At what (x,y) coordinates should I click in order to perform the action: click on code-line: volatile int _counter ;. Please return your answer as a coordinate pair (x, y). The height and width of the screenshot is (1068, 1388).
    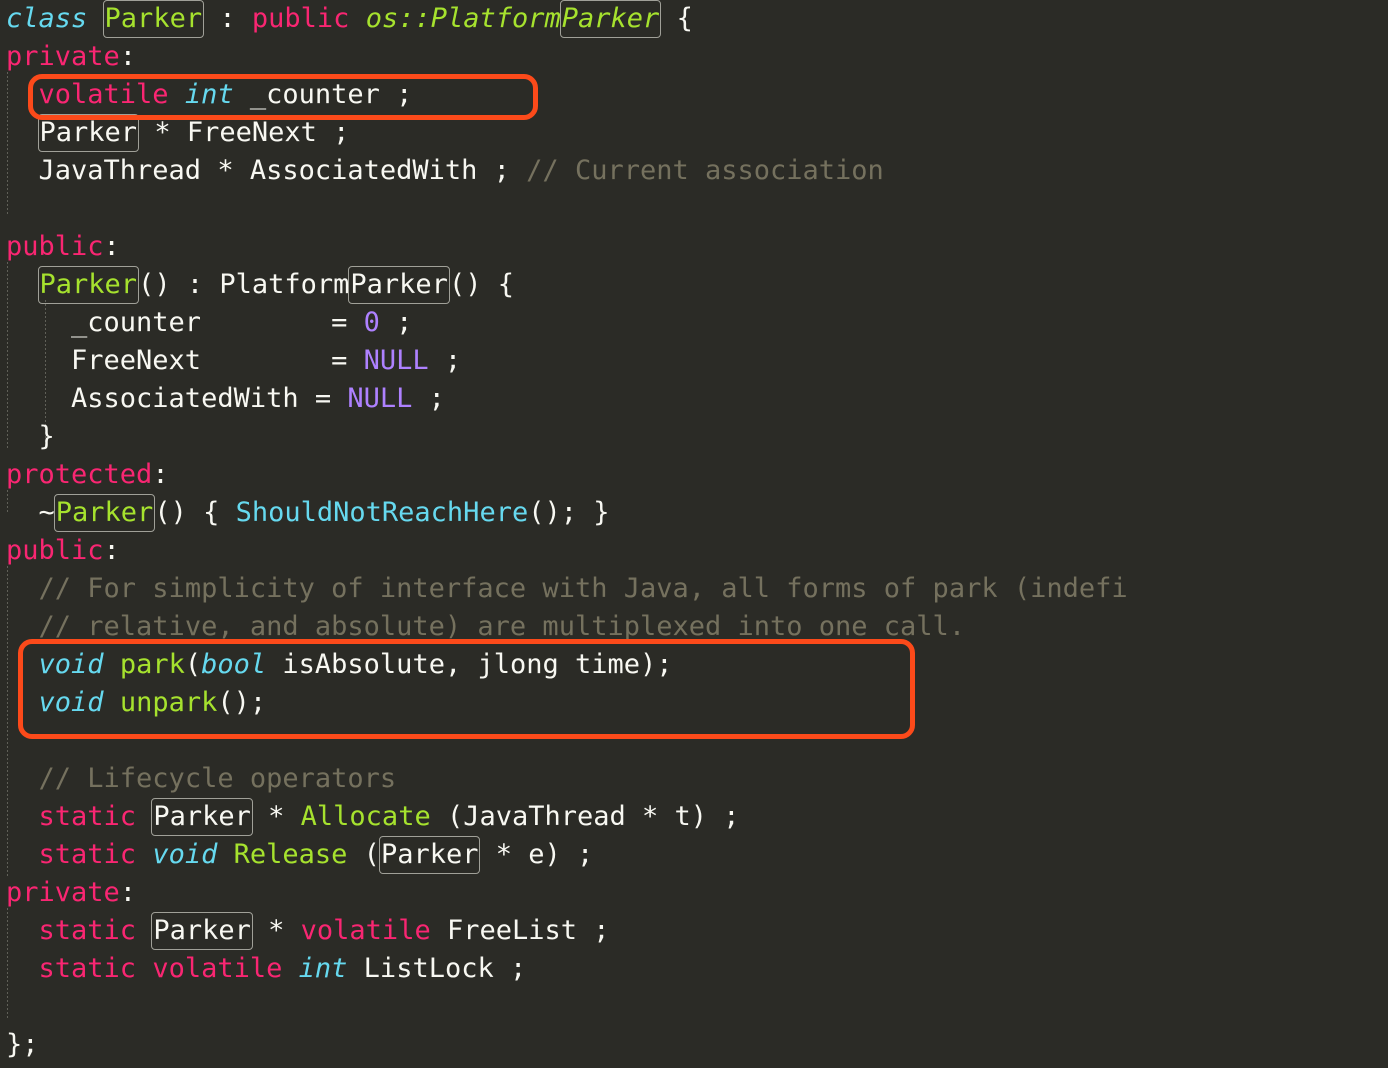
    Looking at the image, I should click on (697, 95).